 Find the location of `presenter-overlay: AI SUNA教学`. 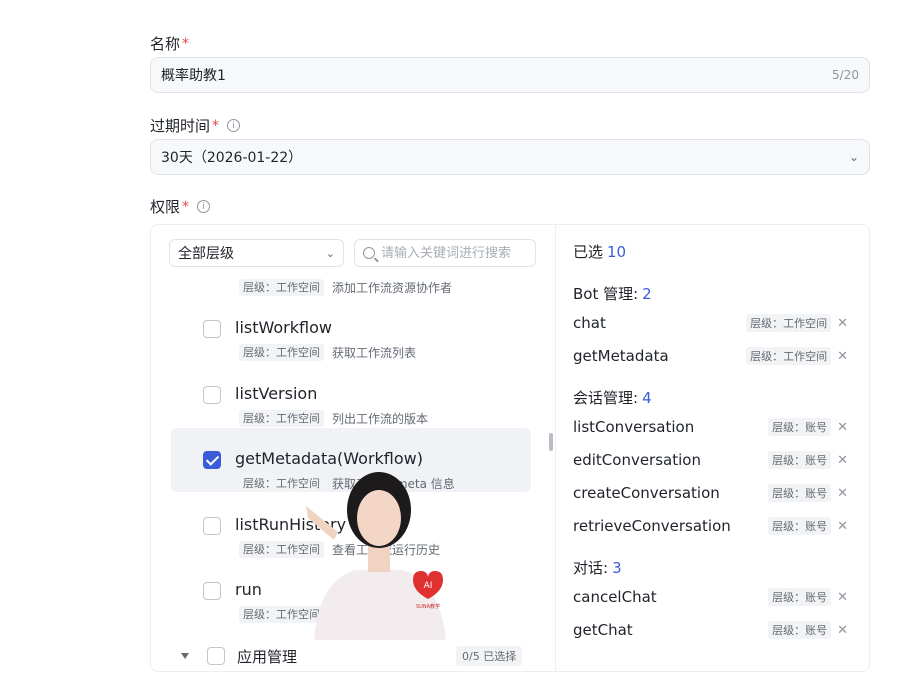

presenter-overlay: AI SUNA教学 is located at coordinates (376, 556).